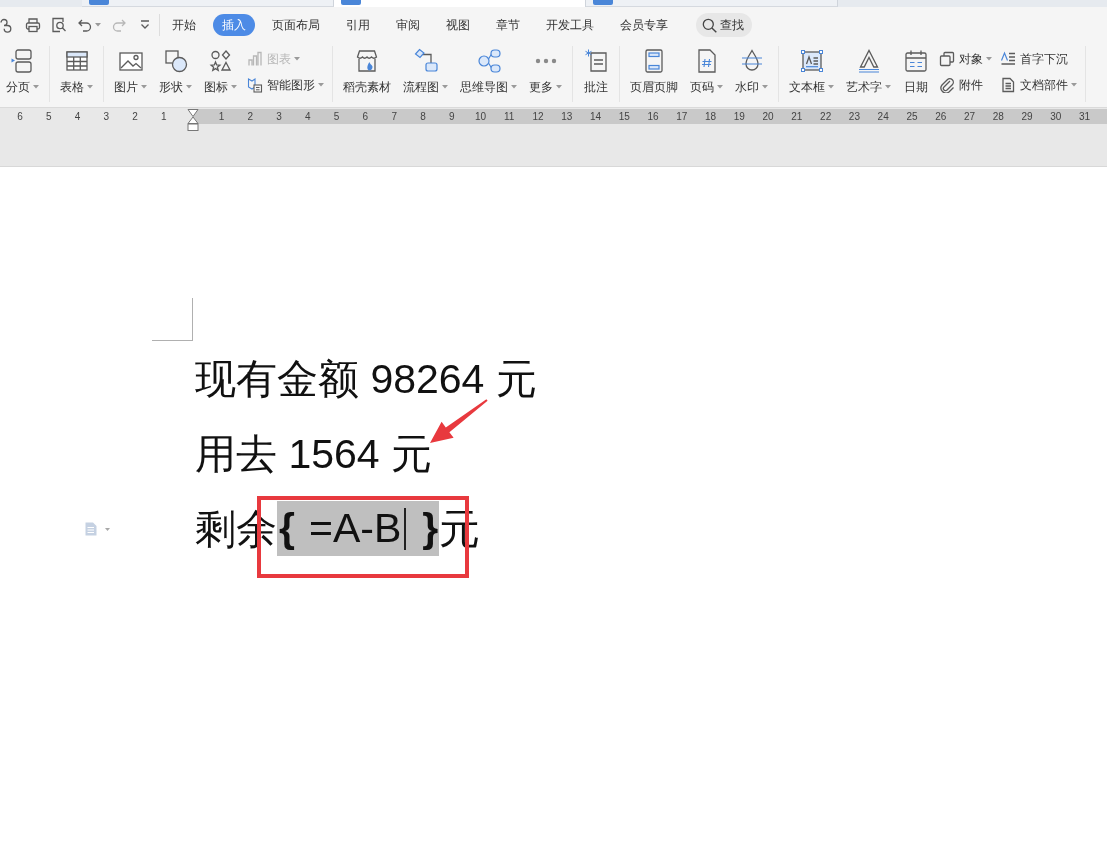 This screenshot has height=849, width=1107. What do you see at coordinates (868, 73) in the screenshot?
I see `word-art-button: 艺术字` at bounding box center [868, 73].